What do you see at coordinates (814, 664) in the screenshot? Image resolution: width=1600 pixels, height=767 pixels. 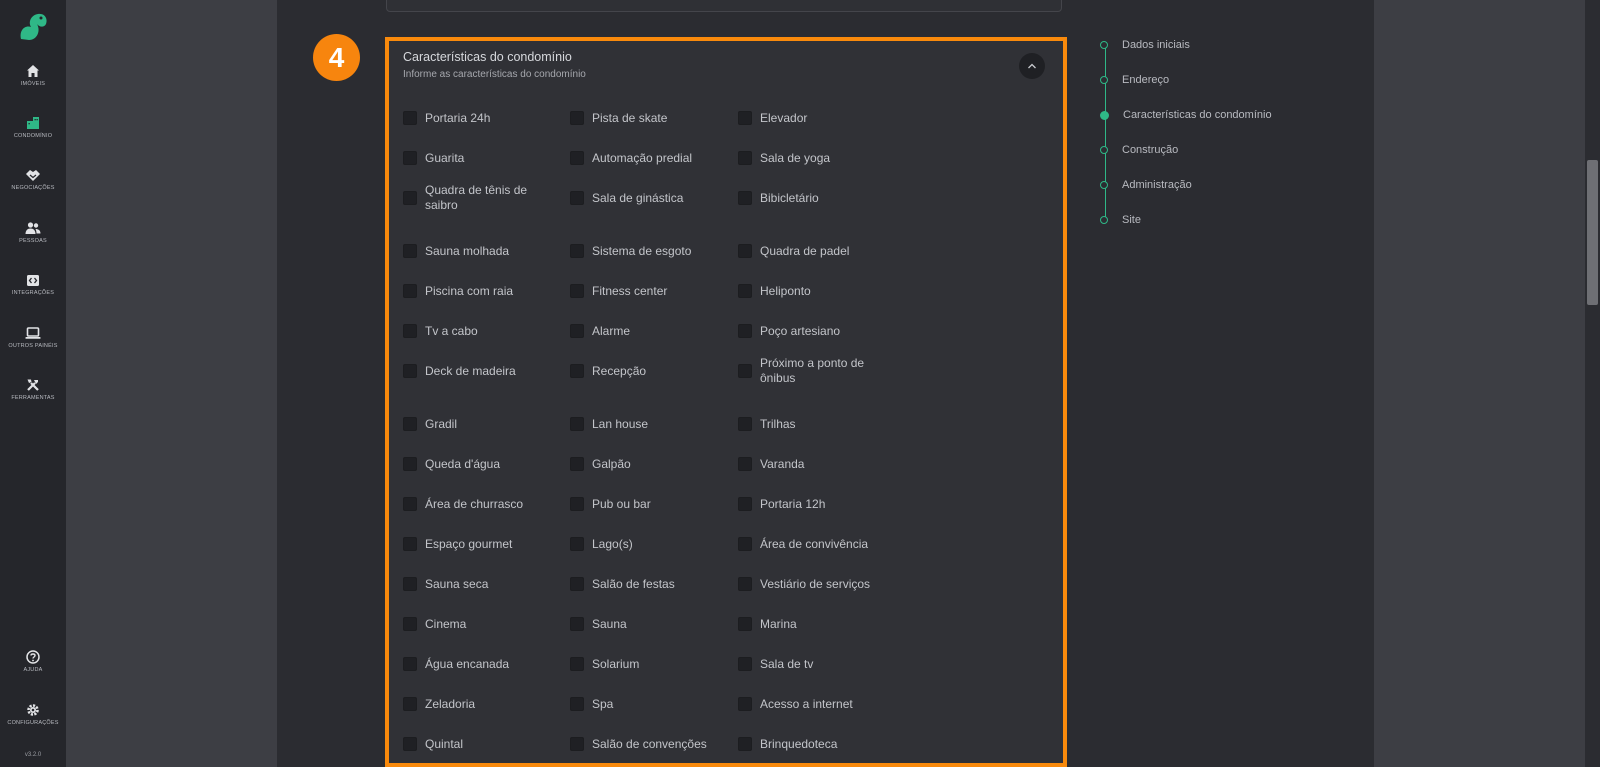 I see `feature-checkbox-item: Sala de tv` at bounding box center [814, 664].